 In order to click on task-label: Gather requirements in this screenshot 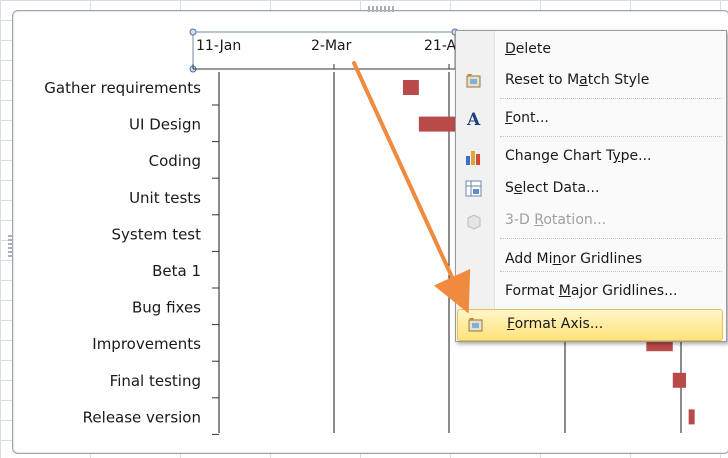, I will do `click(122, 88)`.